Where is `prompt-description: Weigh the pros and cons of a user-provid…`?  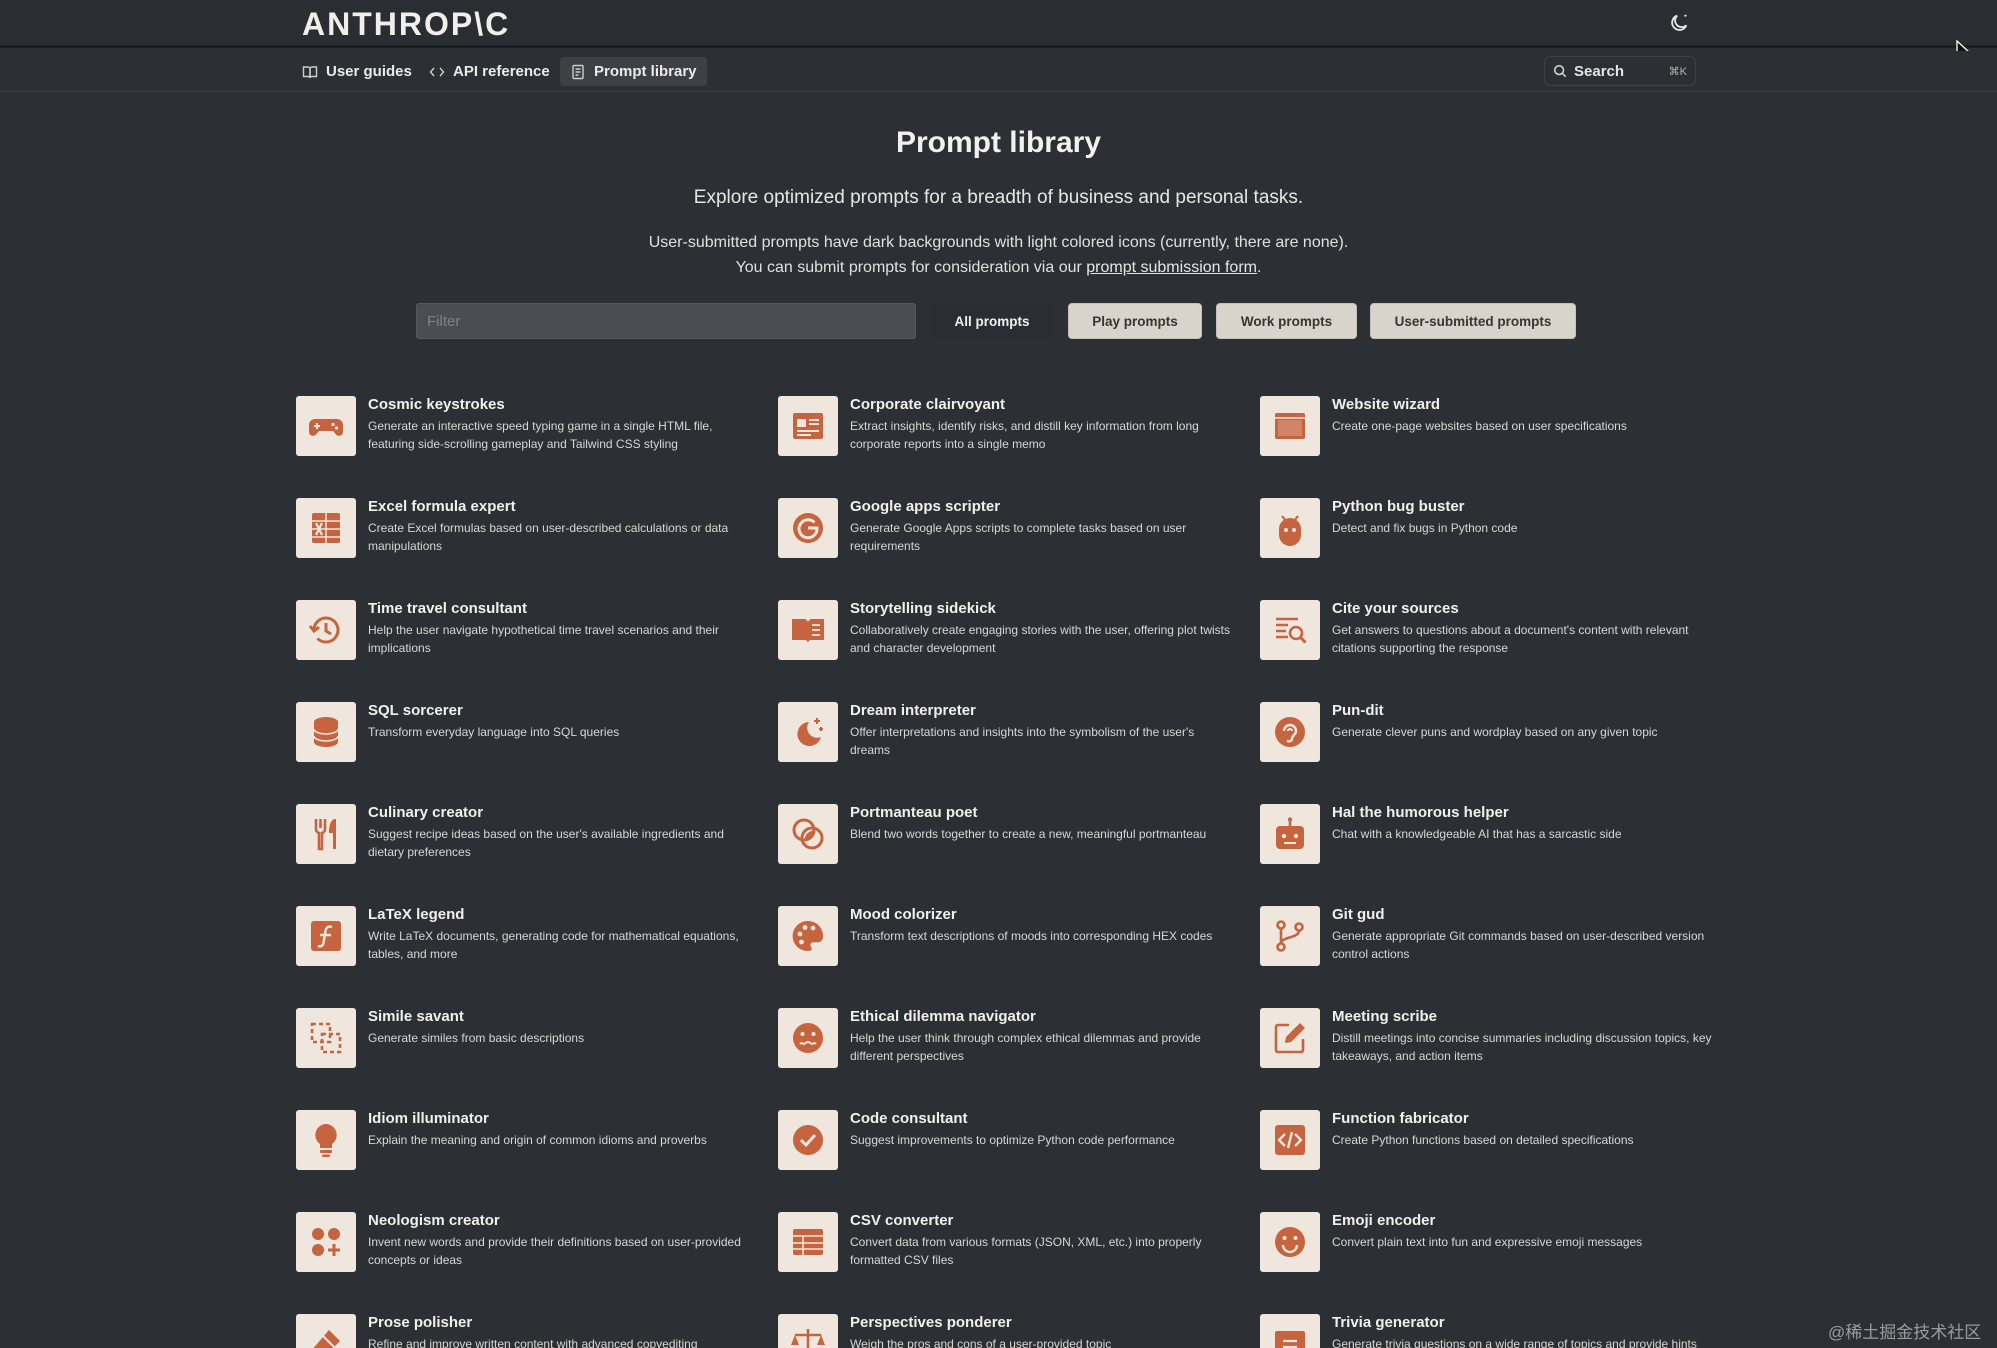 prompt-description: Weigh the pros and cons of a user-provid… is located at coordinates (981, 1342).